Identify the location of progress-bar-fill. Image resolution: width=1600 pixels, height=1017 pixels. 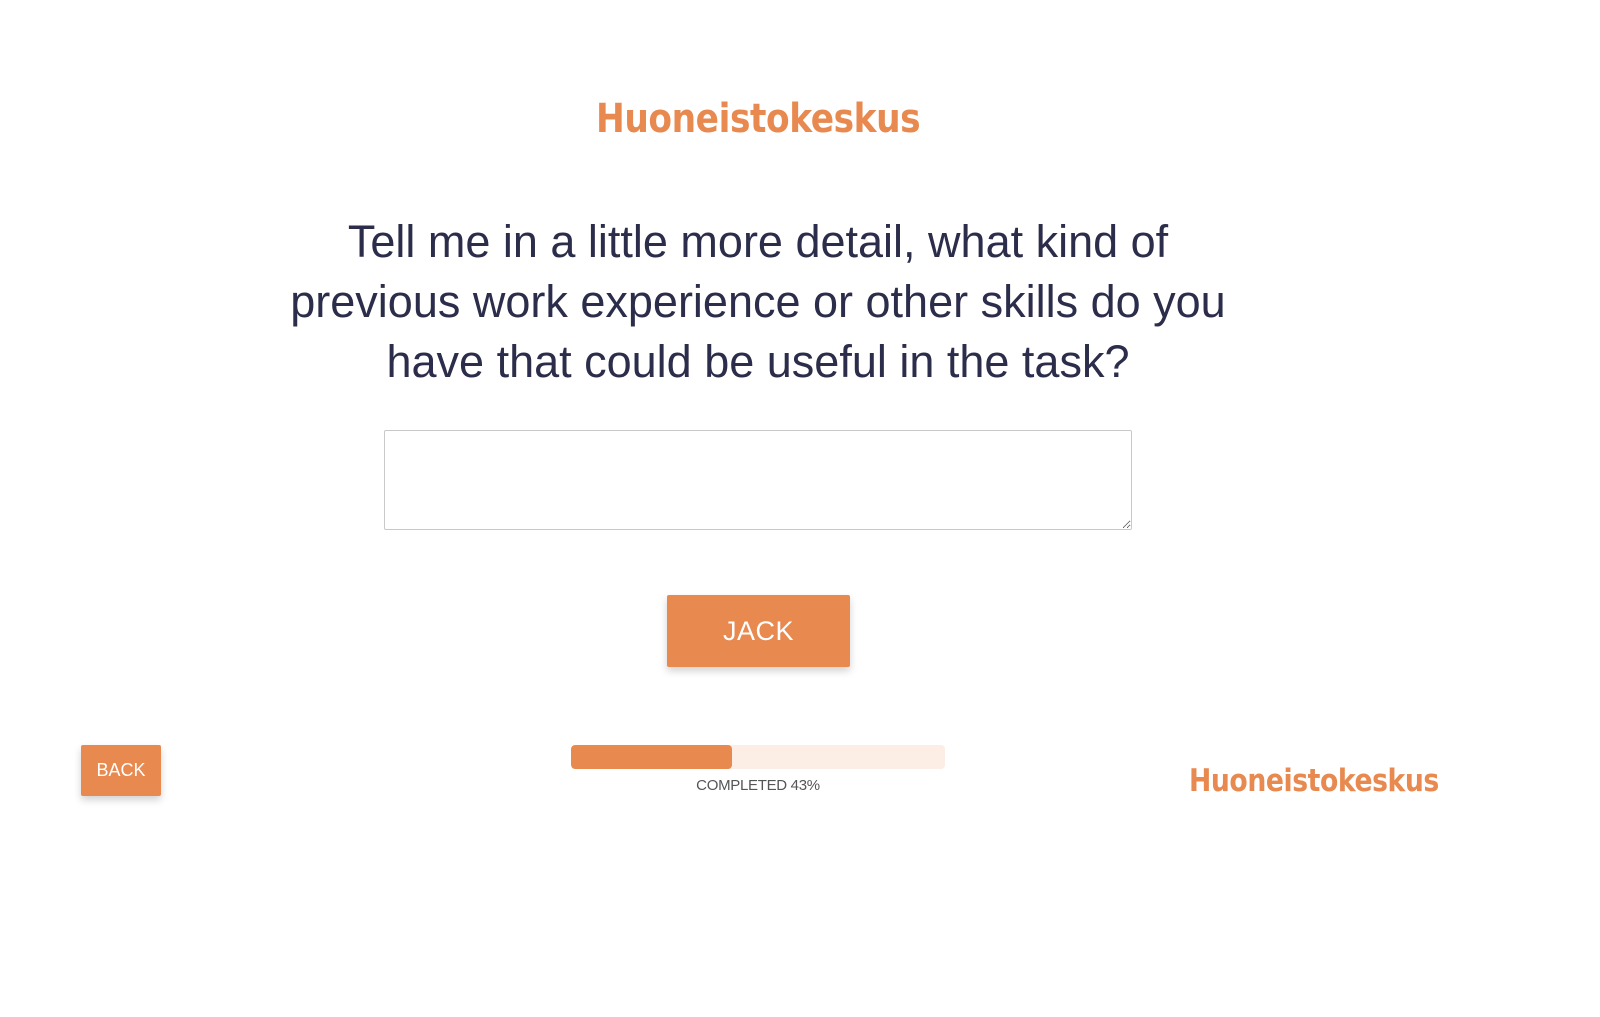
(651, 757).